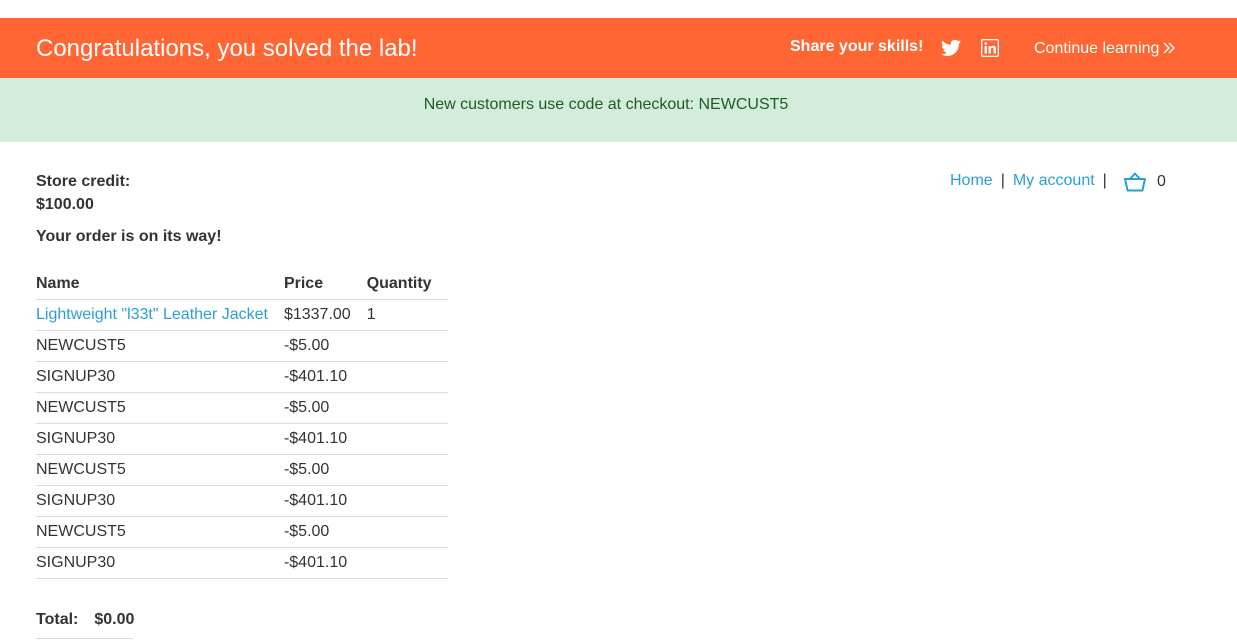  What do you see at coordinates (1054, 180) in the screenshot?
I see `my-account-link: My account` at bounding box center [1054, 180].